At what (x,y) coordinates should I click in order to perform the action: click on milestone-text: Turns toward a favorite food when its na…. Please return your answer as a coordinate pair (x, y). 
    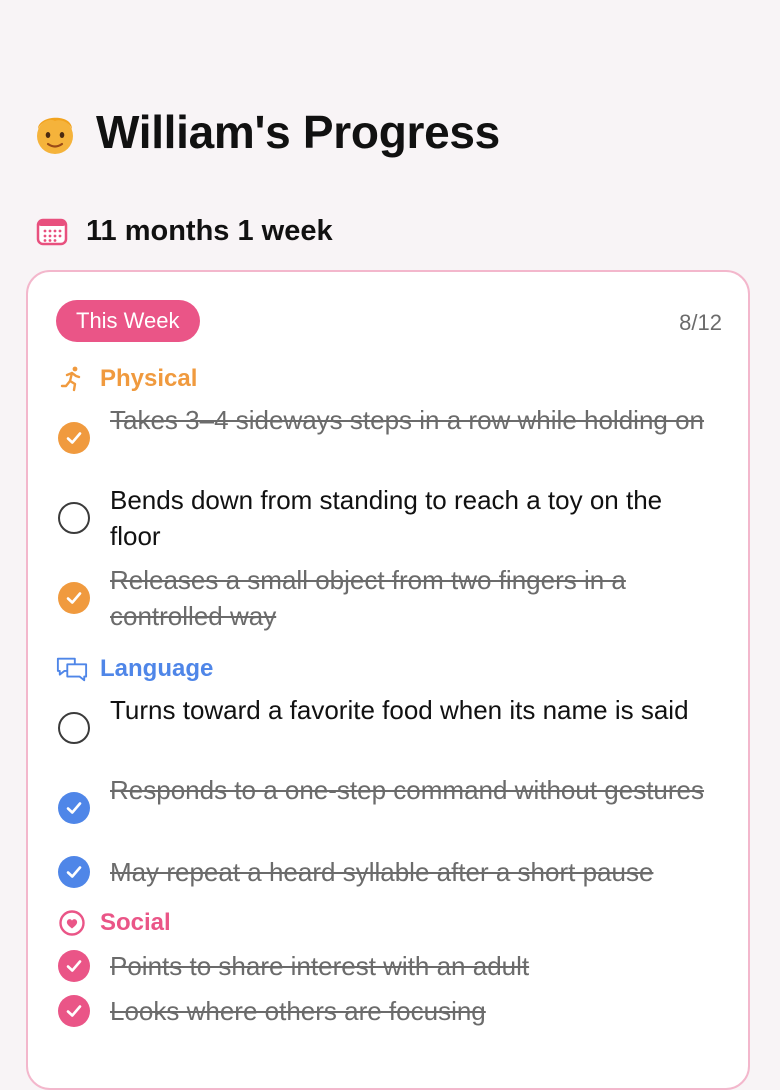
    Looking at the image, I should click on (399, 710).